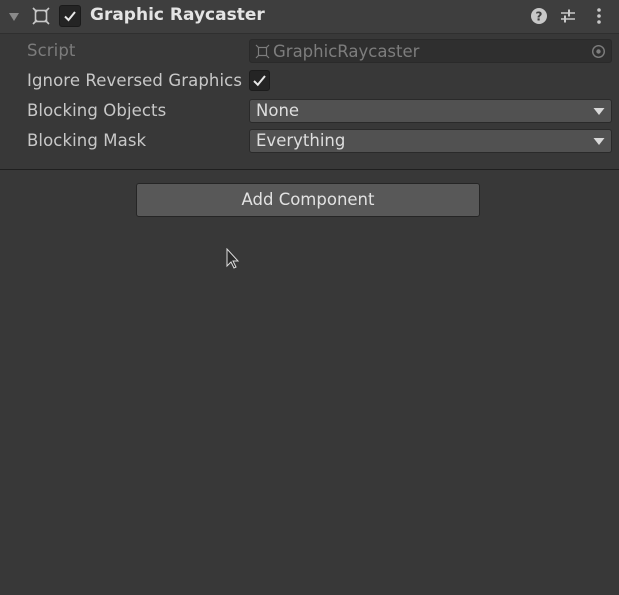 This screenshot has height=595, width=619. What do you see at coordinates (14, 17) in the screenshot?
I see `triangle-down-icon` at bounding box center [14, 17].